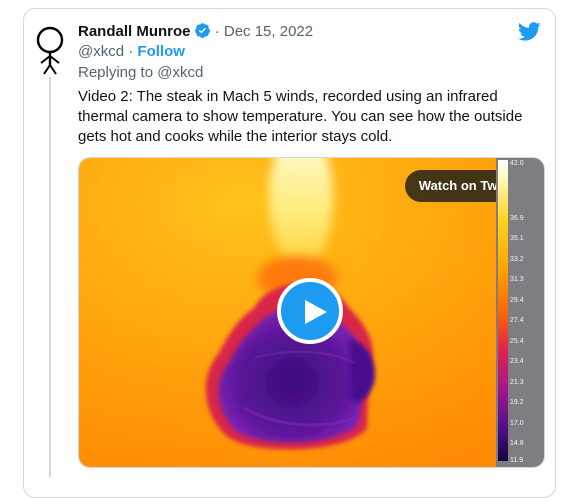 Image resolution: width=567 pixels, height=498 pixels. What do you see at coordinates (517, 341) in the screenshot?
I see `scale-label: 25.4` at bounding box center [517, 341].